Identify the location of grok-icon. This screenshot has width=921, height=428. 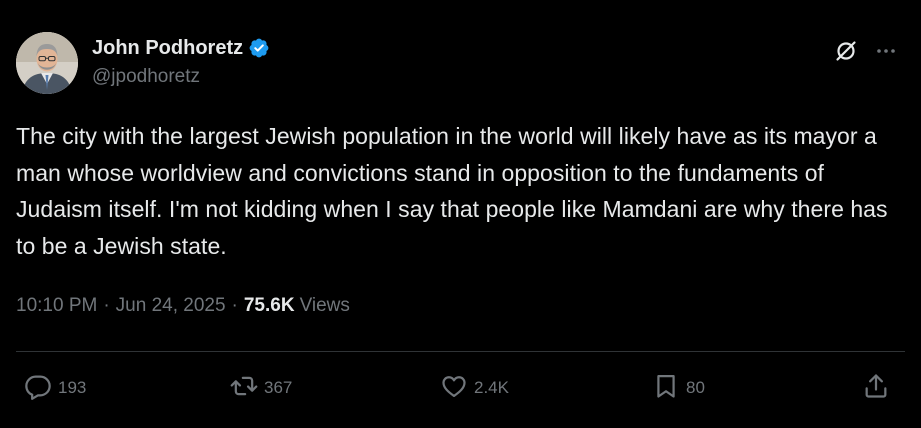
(846, 51).